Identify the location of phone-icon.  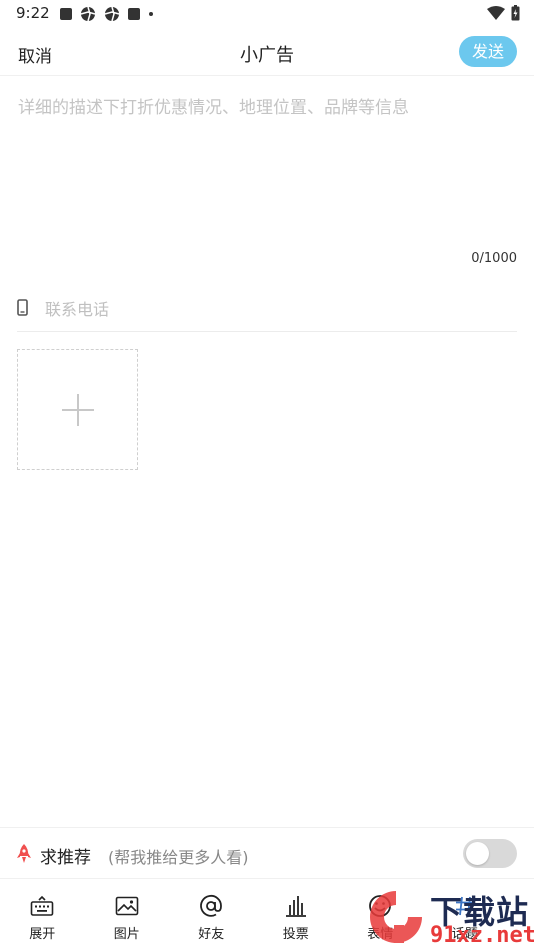
(23, 307).